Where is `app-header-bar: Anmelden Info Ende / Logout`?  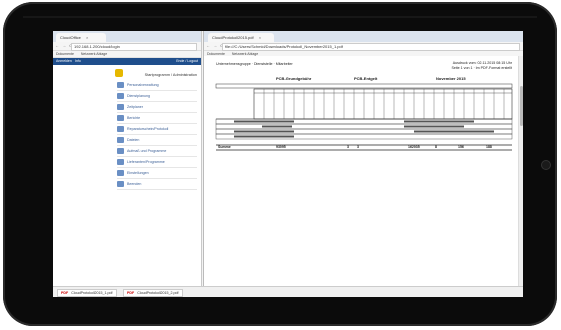
app-header-bar: Anmelden Info Ende / Logout is located at coordinates (127, 61).